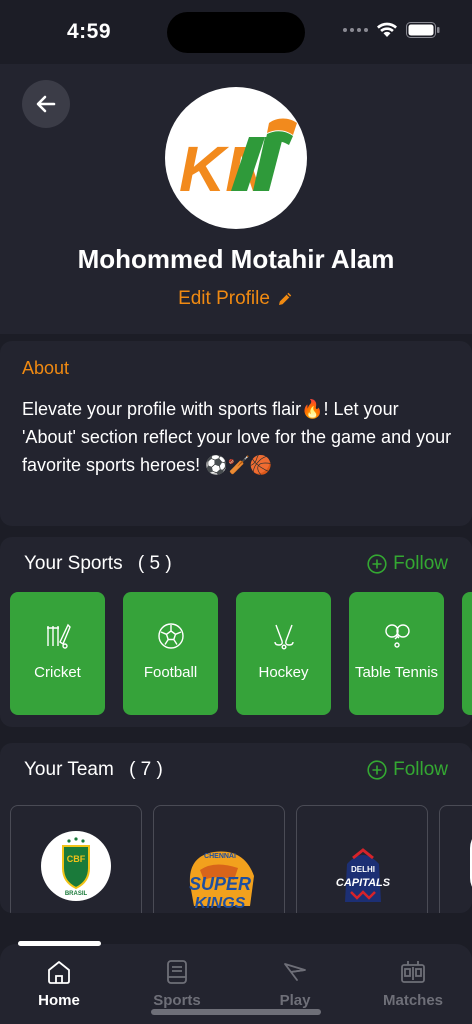 Image resolution: width=472 pixels, height=1024 pixels. I want to click on teams-follow-label: Follow, so click(420, 769).